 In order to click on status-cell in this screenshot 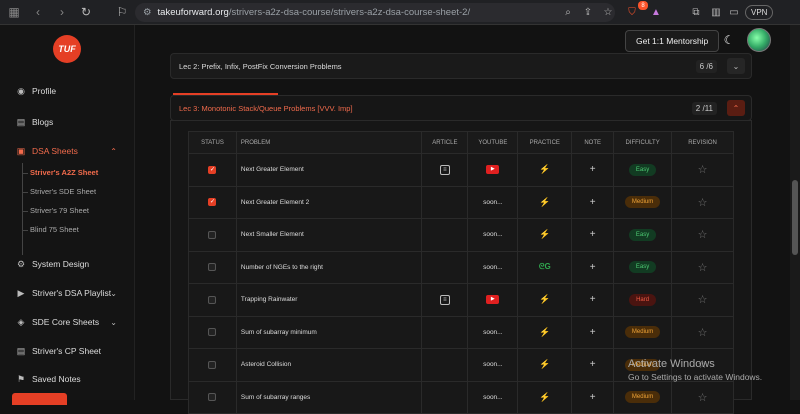, I will do `click(212, 332)`.